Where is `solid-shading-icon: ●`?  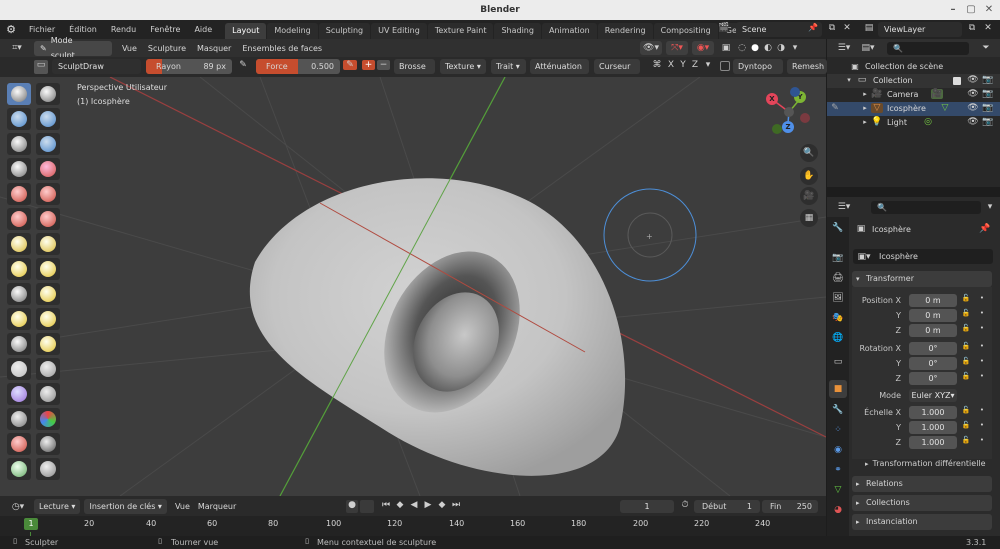 solid-shading-icon: ● is located at coordinates (755, 48).